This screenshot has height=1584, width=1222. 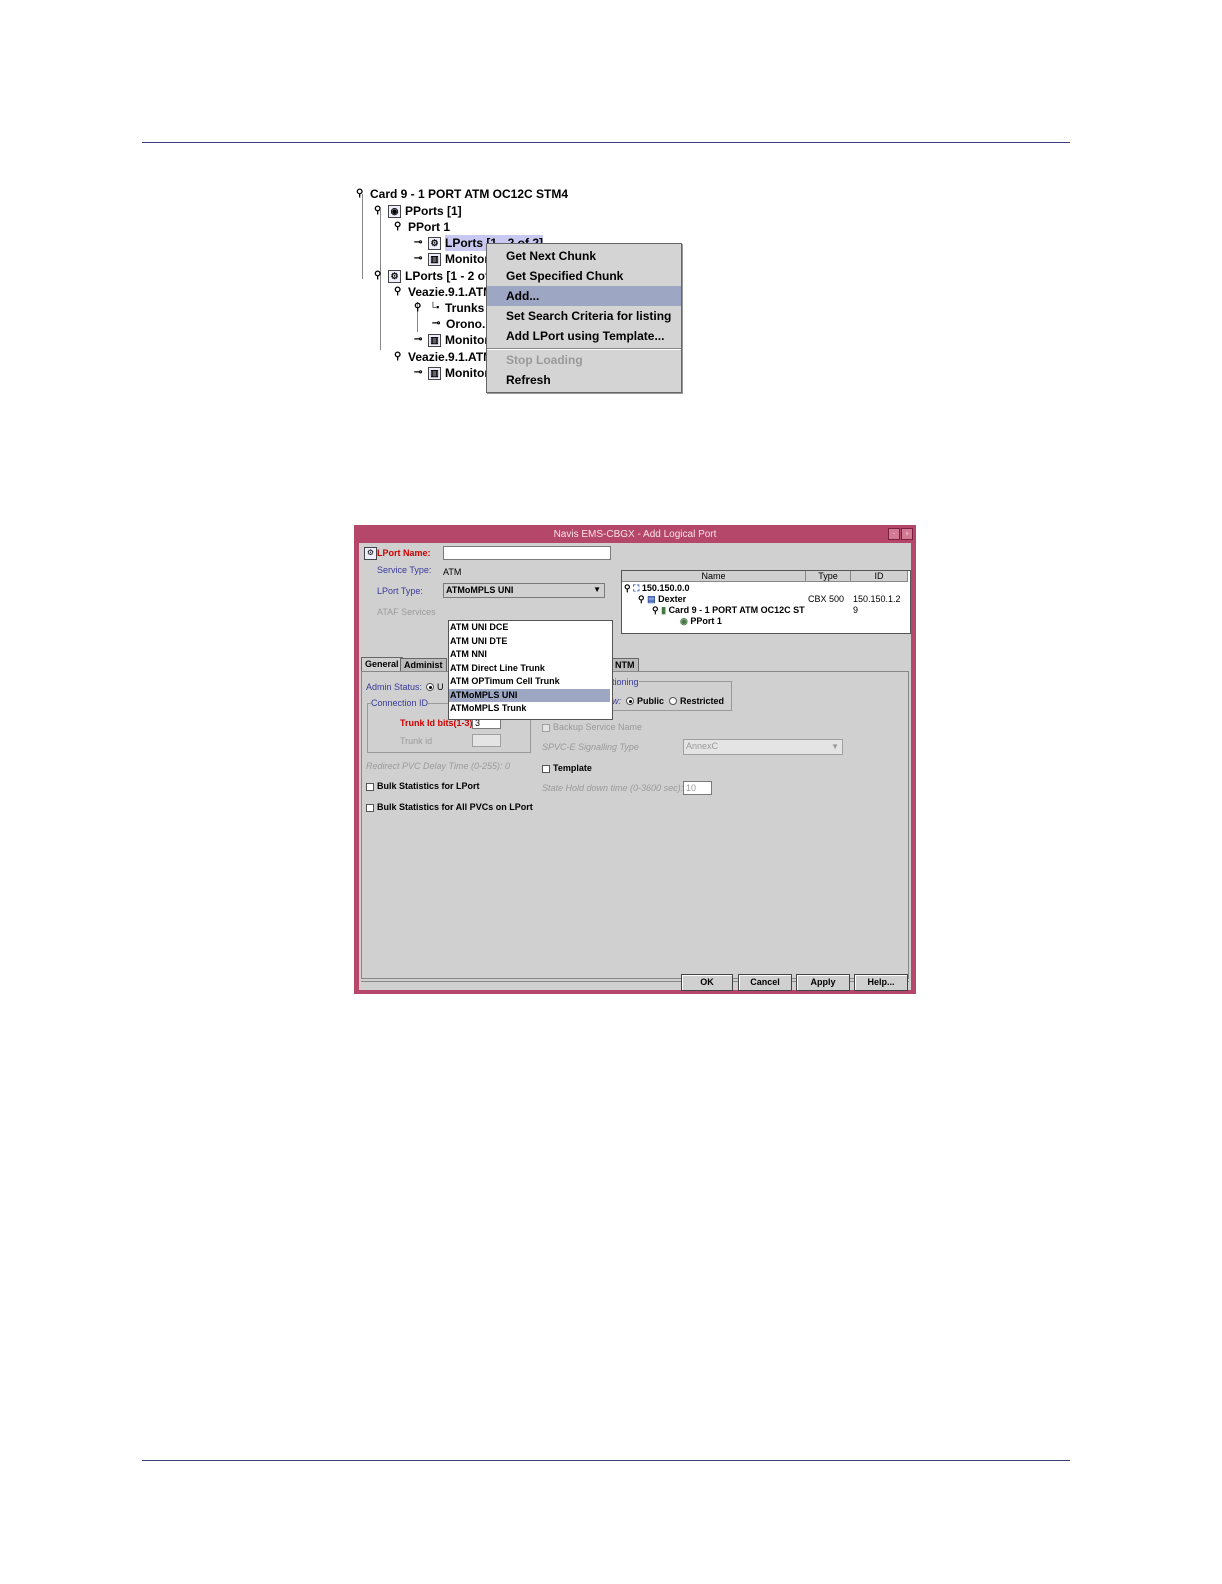 What do you see at coordinates (529, 642) in the screenshot?
I see `dropdown-option: ATM UNI DTE` at bounding box center [529, 642].